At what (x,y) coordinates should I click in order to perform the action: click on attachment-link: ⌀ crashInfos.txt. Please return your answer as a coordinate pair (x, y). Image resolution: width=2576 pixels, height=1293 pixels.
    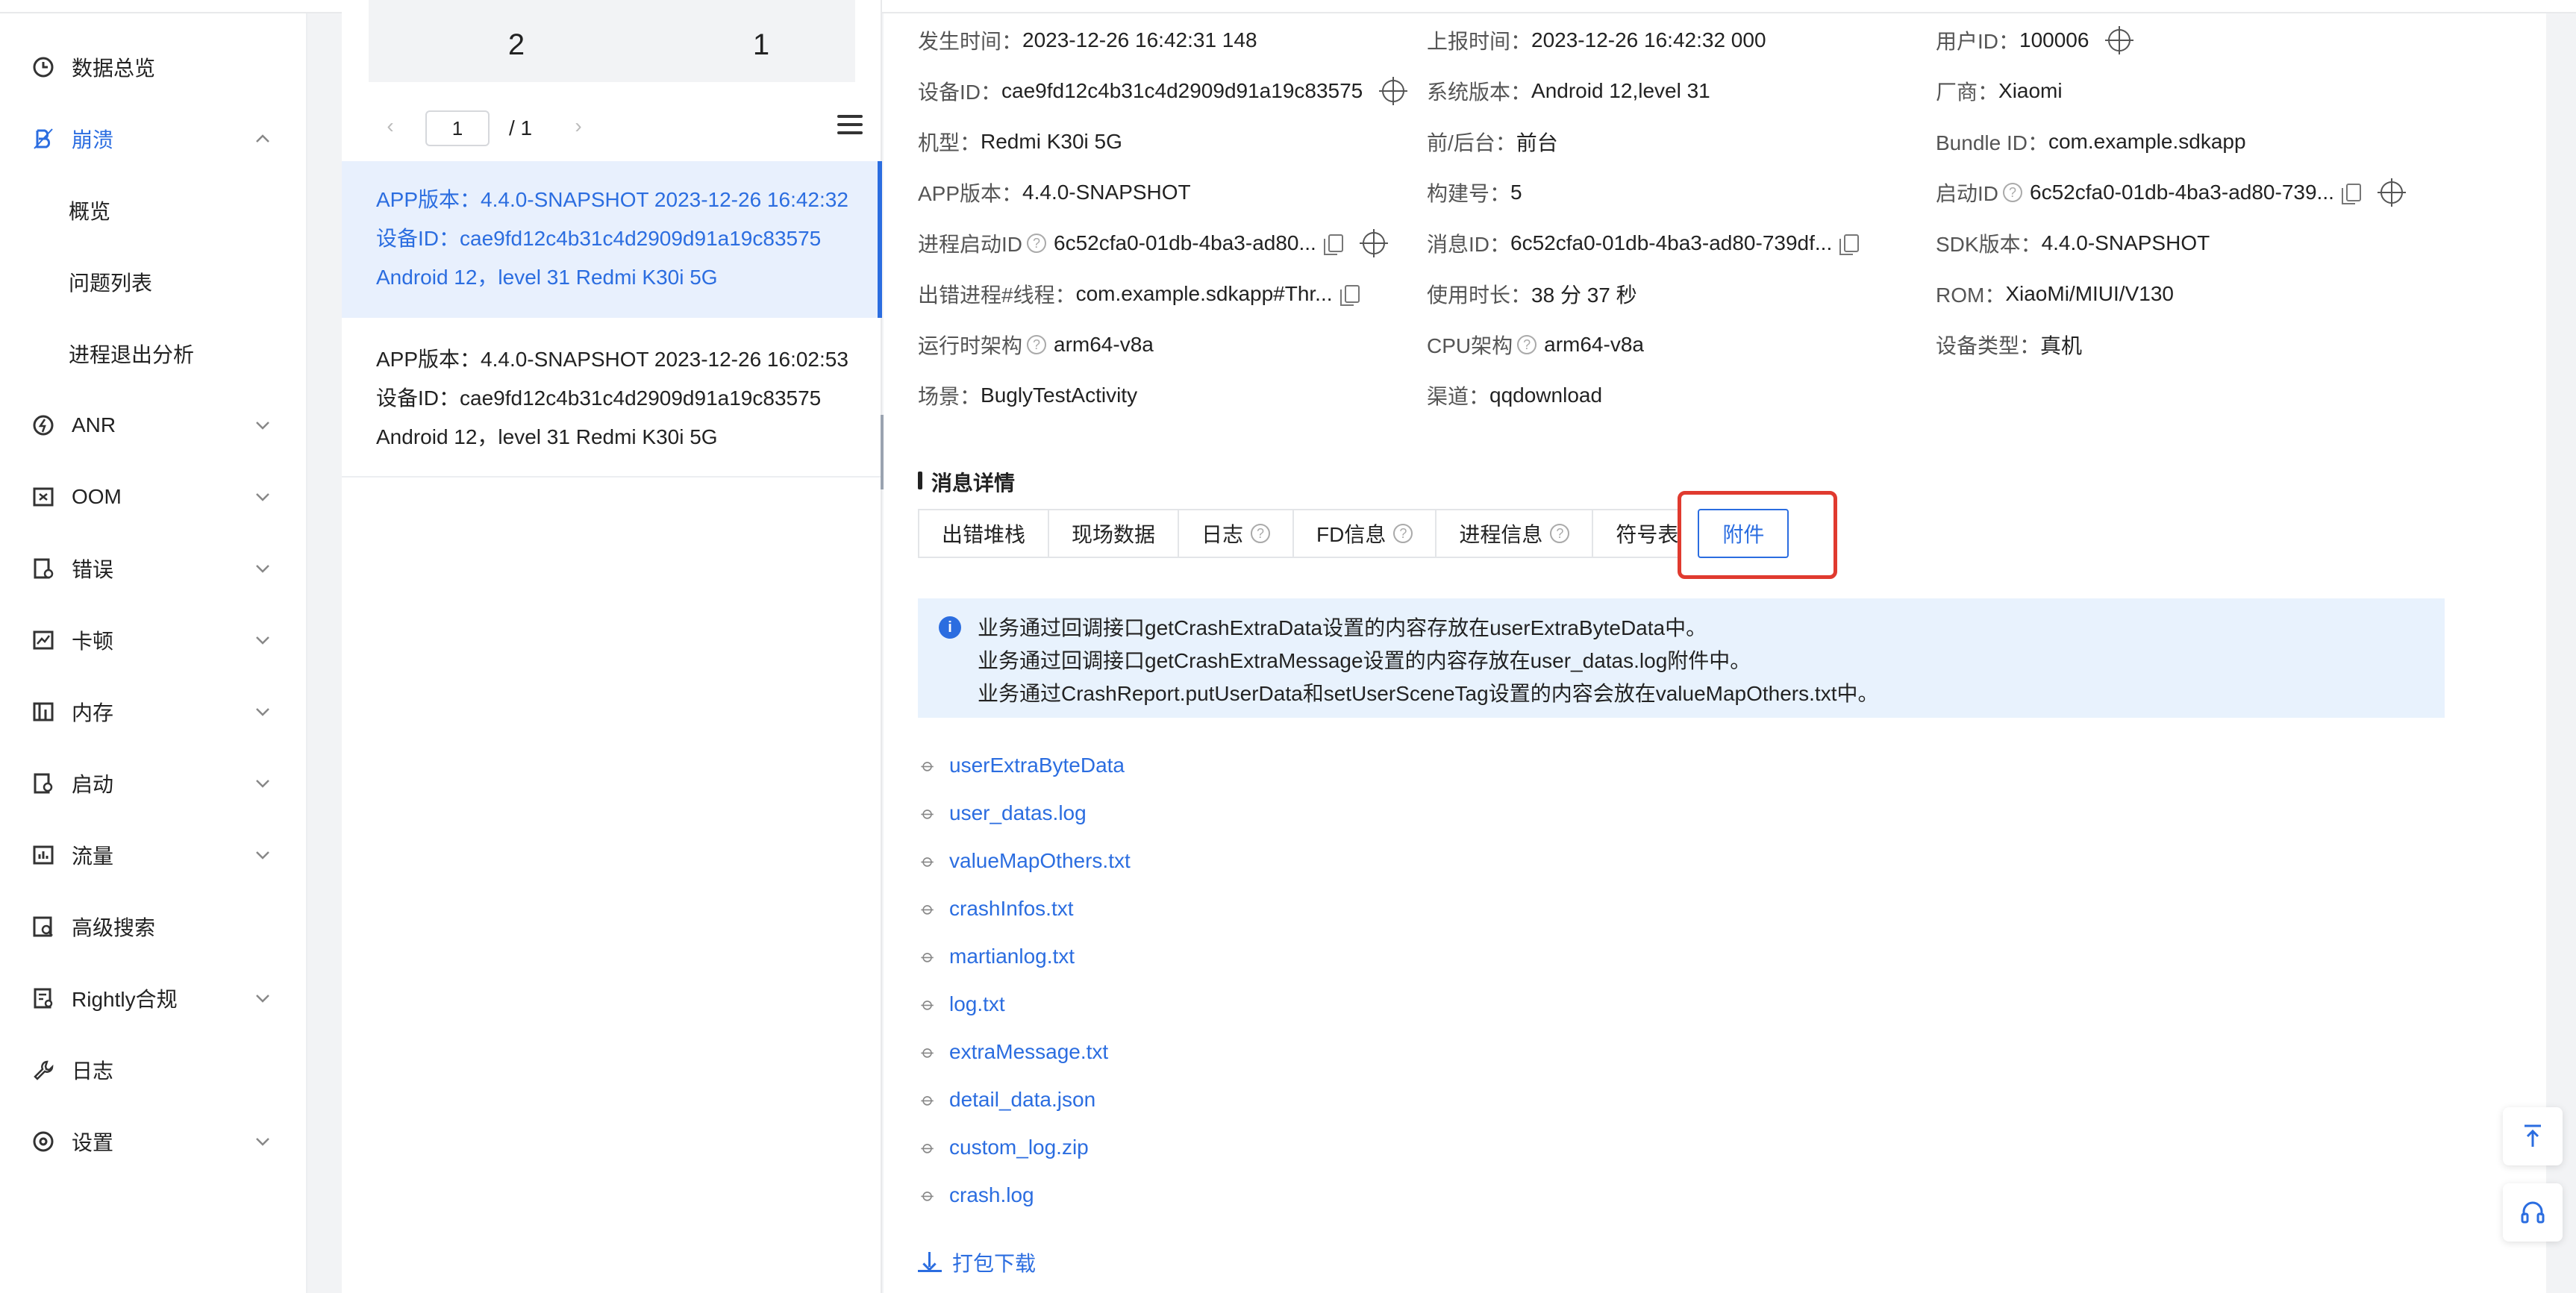
    Looking at the image, I should click on (995, 908).